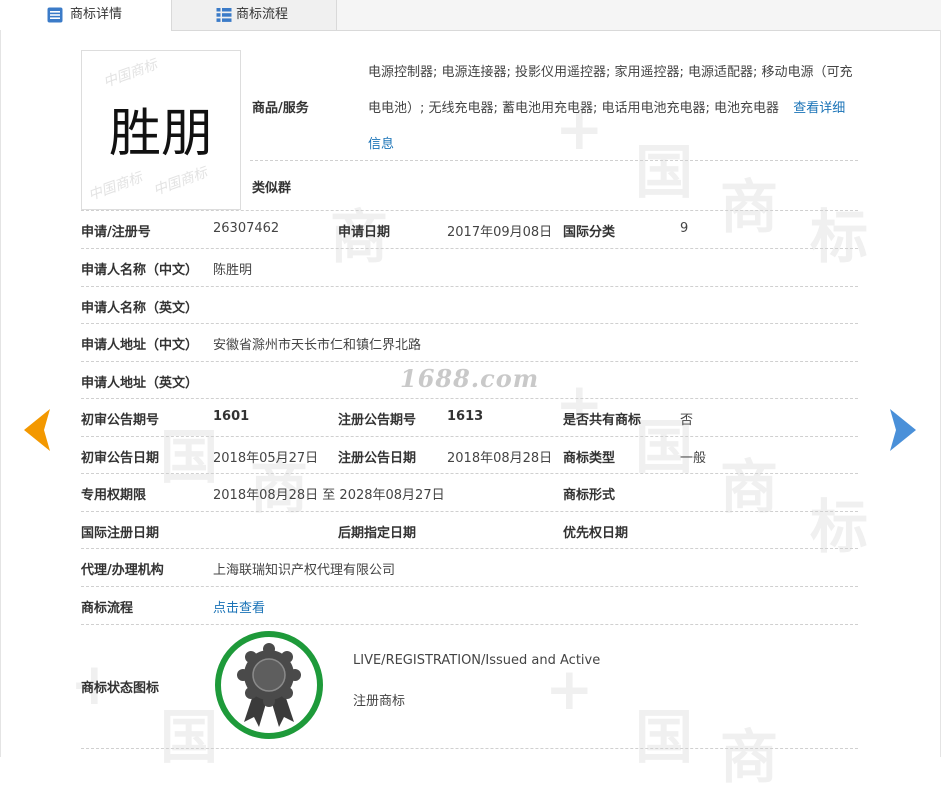  What do you see at coordinates (500, 458) in the screenshot?
I see `reg-pub-date-value: 2018年08月28日` at bounding box center [500, 458].